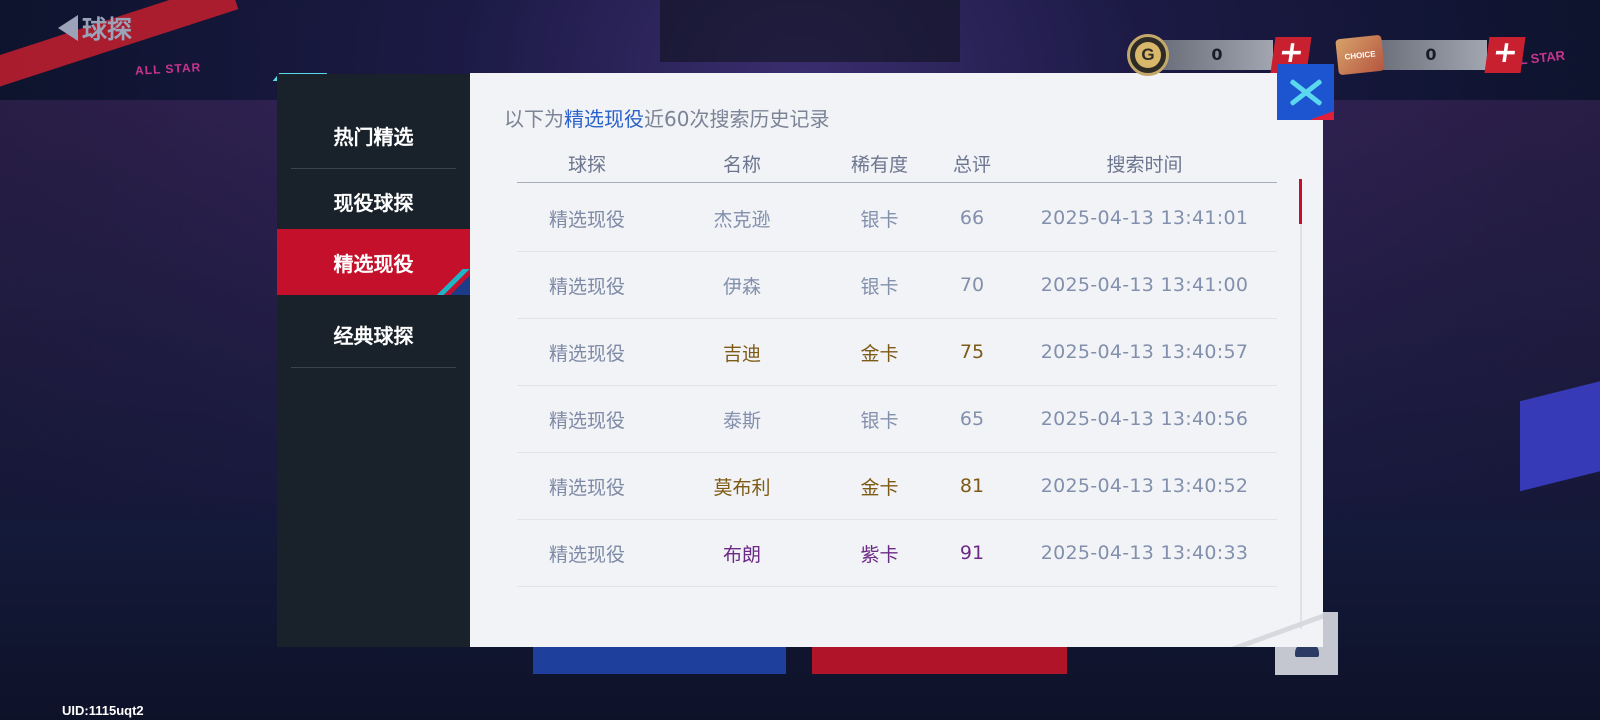  Describe the element at coordinates (604, 119) in the screenshot. I see `heading-highlight: 精选现役` at that location.